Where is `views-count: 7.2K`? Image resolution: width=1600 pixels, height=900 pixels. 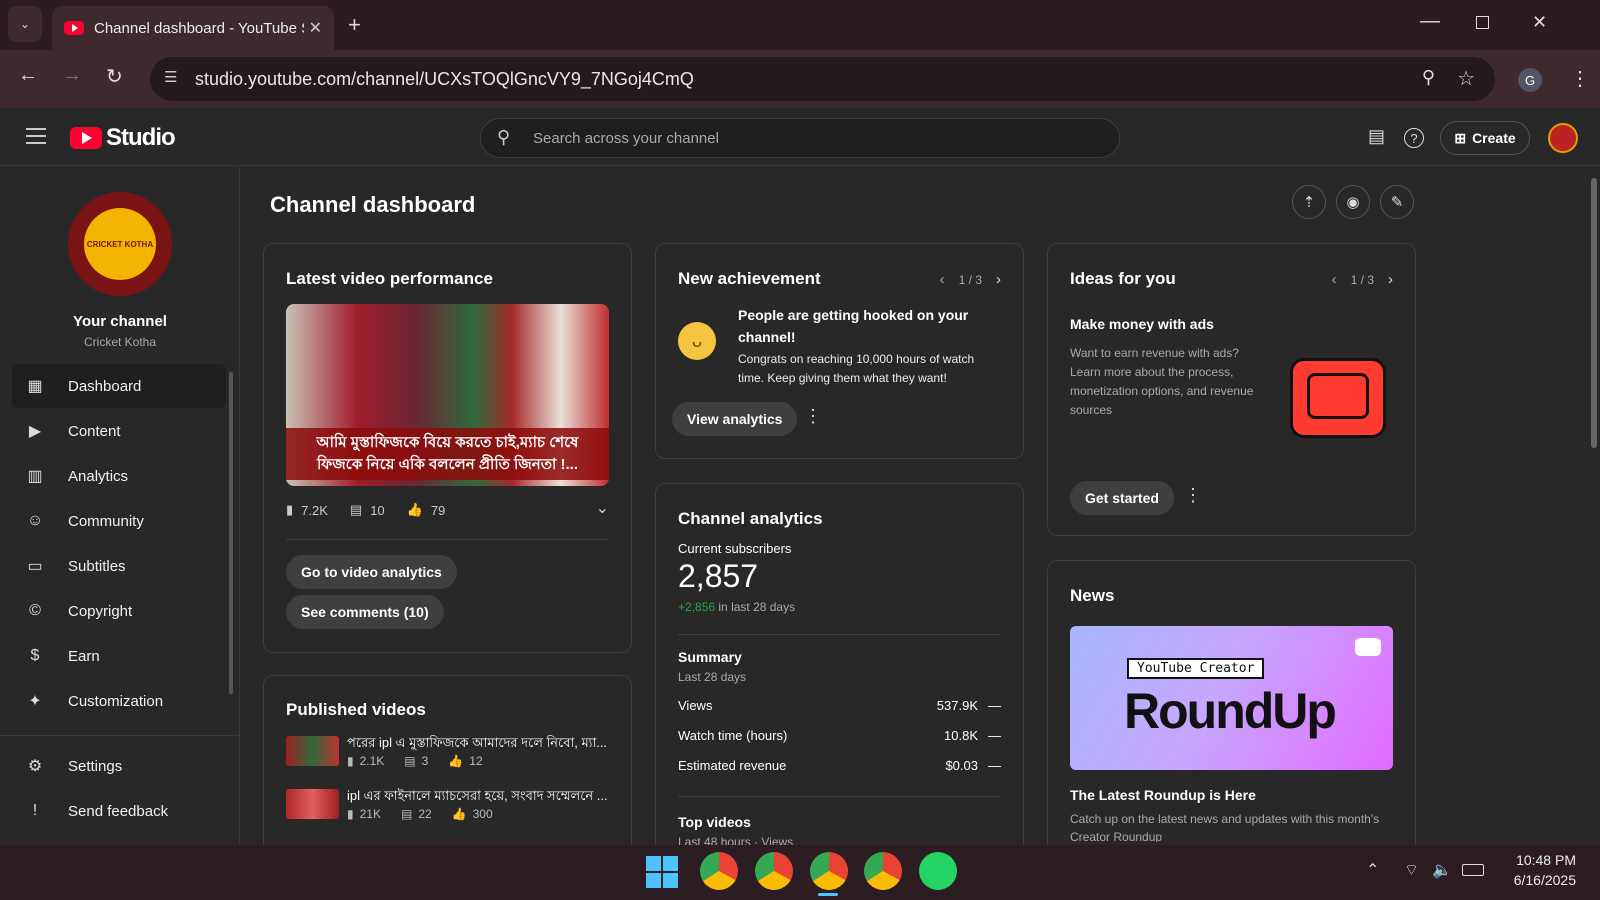 views-count: 7.2K is located at coordinates (314, 510).